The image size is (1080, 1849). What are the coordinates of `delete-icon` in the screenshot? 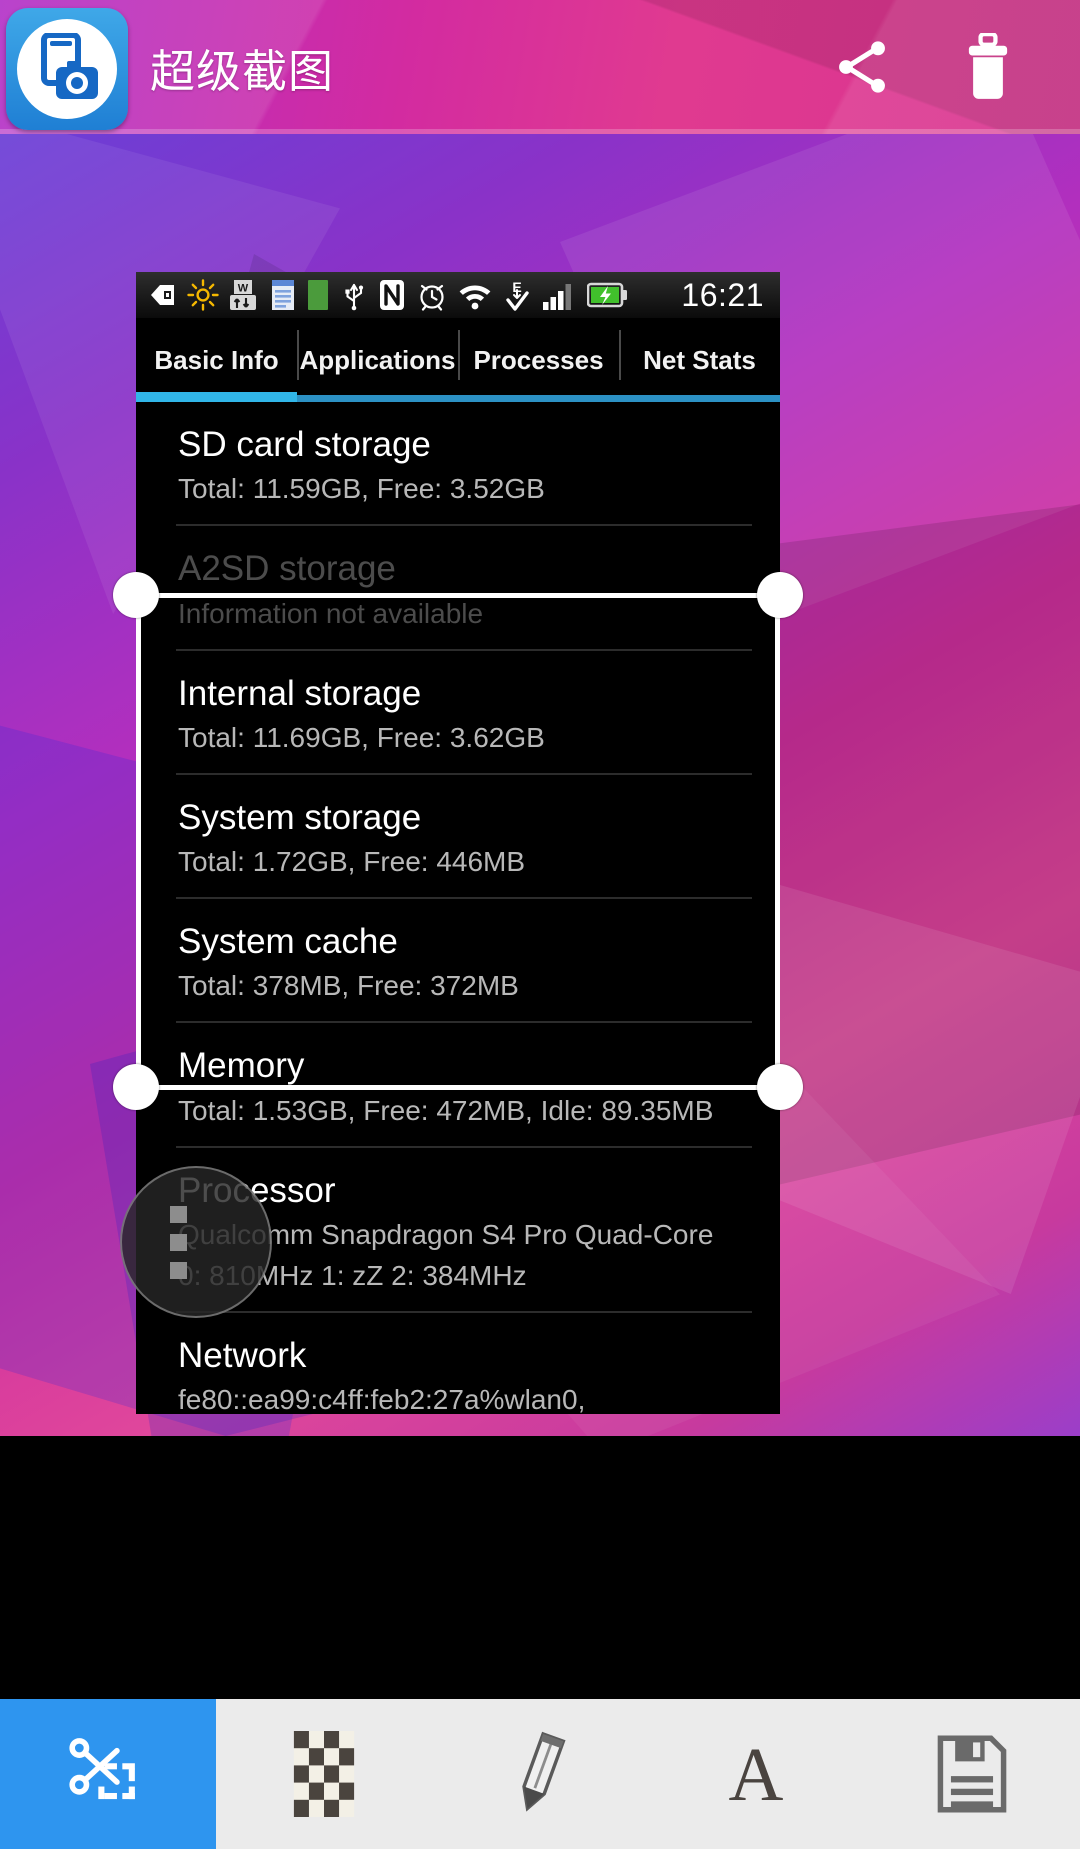 It's located at (988, 67).